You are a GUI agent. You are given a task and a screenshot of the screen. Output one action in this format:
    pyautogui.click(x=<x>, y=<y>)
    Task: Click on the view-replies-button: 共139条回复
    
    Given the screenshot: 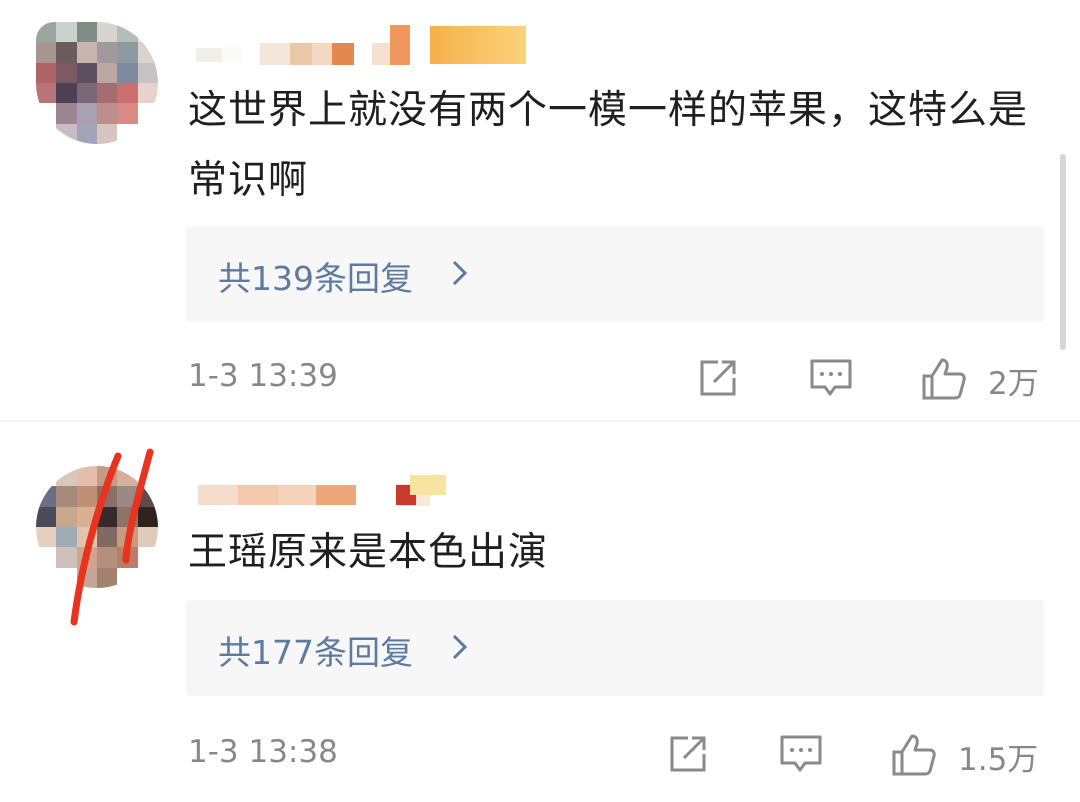 What is the action you would take?
    pyautogui.click(x=615, y=274)
    